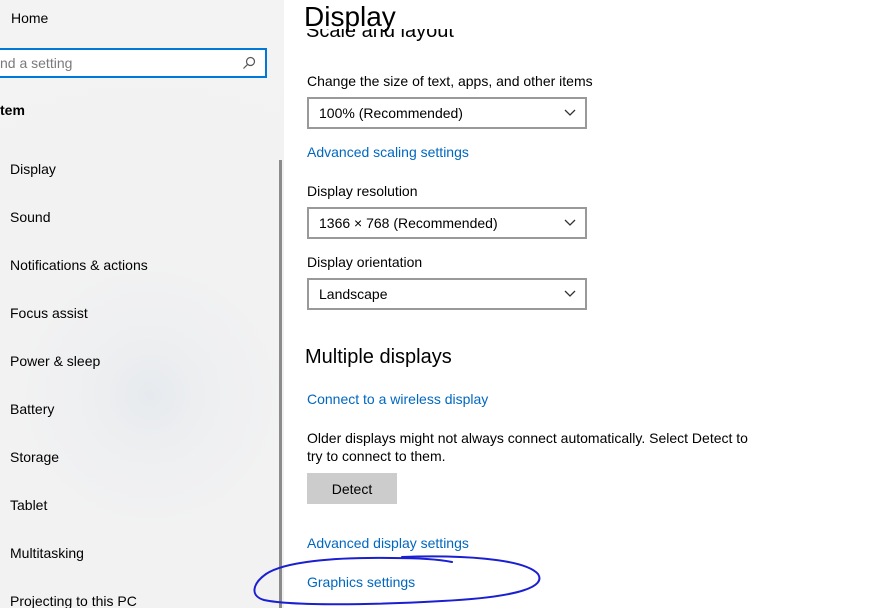 The width and height of the screenshot is (882, 608). I want to click on sidebar-section-system: tem, so click(12, 110).